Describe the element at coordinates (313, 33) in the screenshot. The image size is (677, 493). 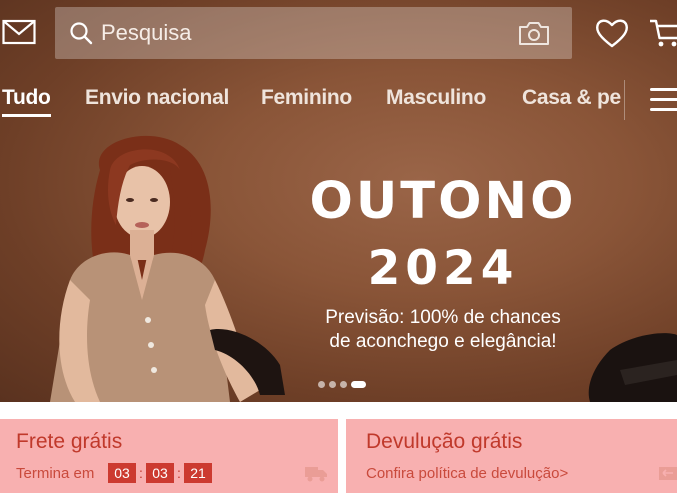
I see `search-box: Pesquisa` at that location.